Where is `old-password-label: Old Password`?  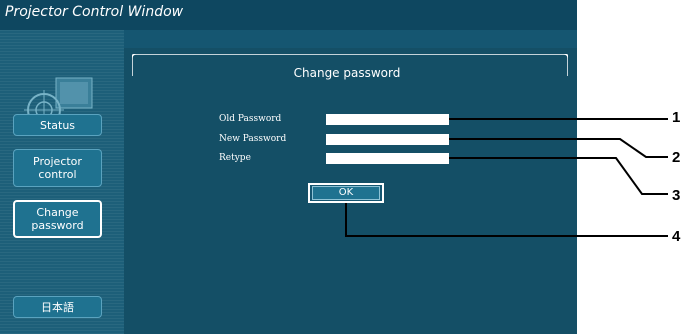 old-password-label: Old Password is located at coordinates (250, 119).